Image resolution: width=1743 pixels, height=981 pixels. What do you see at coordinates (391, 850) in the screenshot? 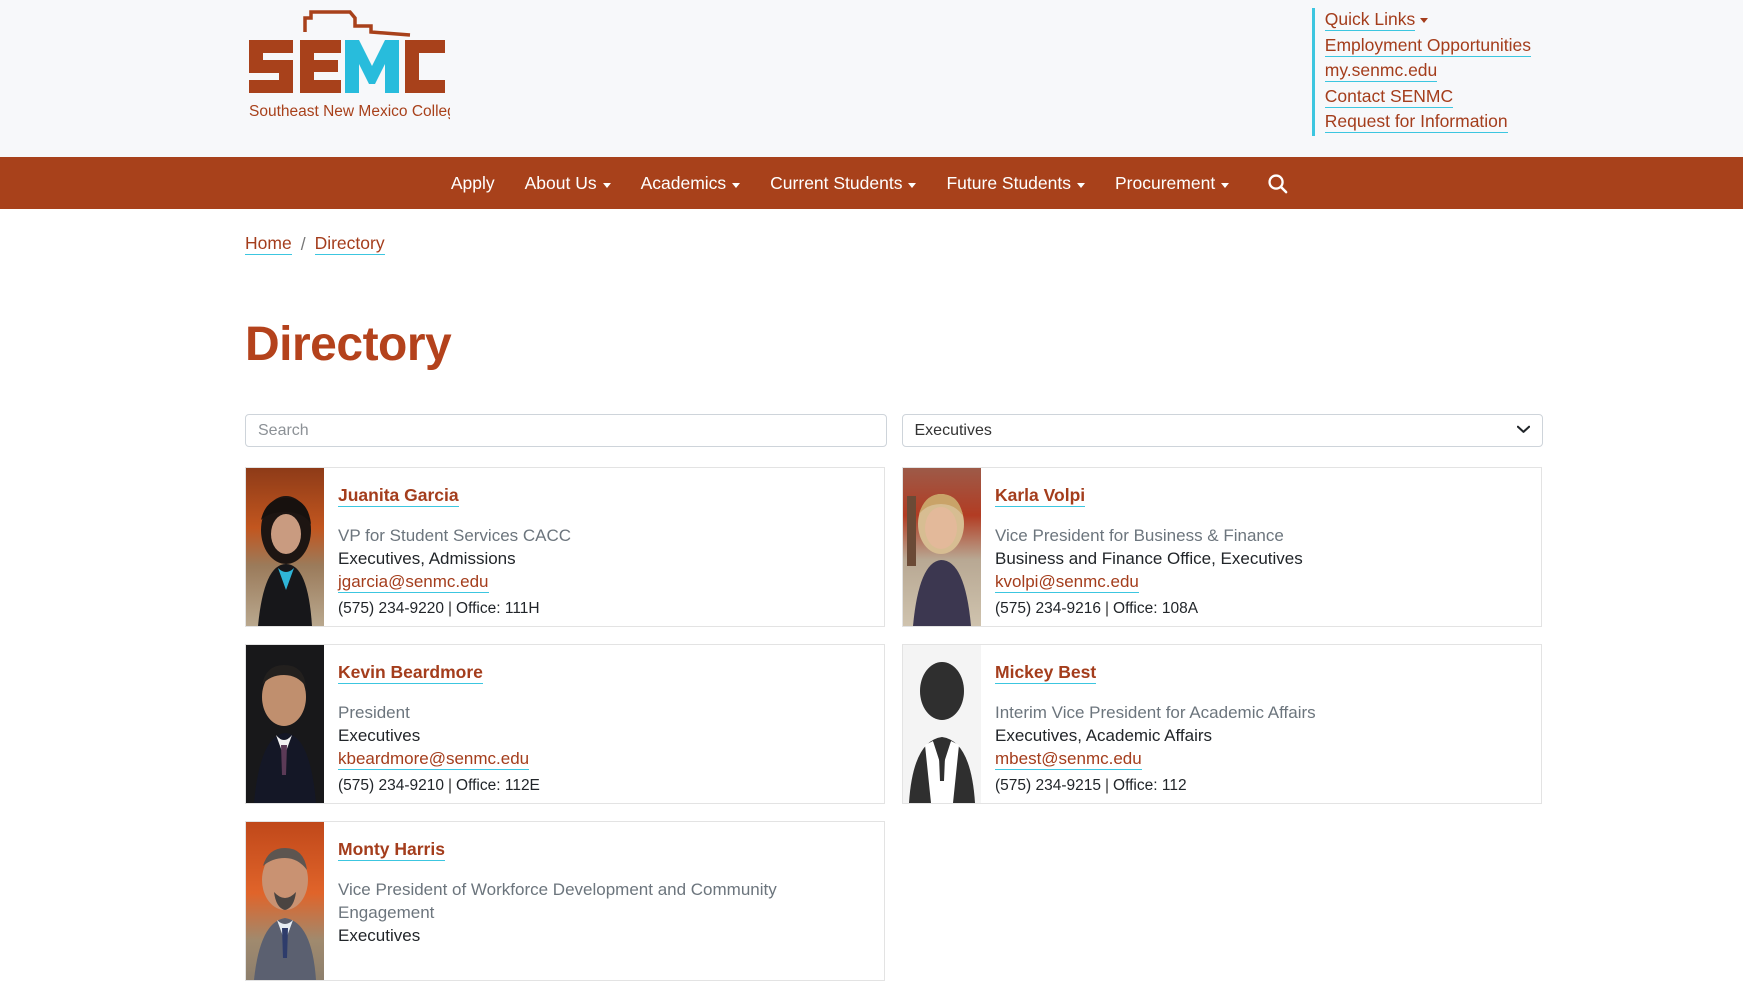
I see `person-name-link: Monty Harris` at bounding box center [391, 850].